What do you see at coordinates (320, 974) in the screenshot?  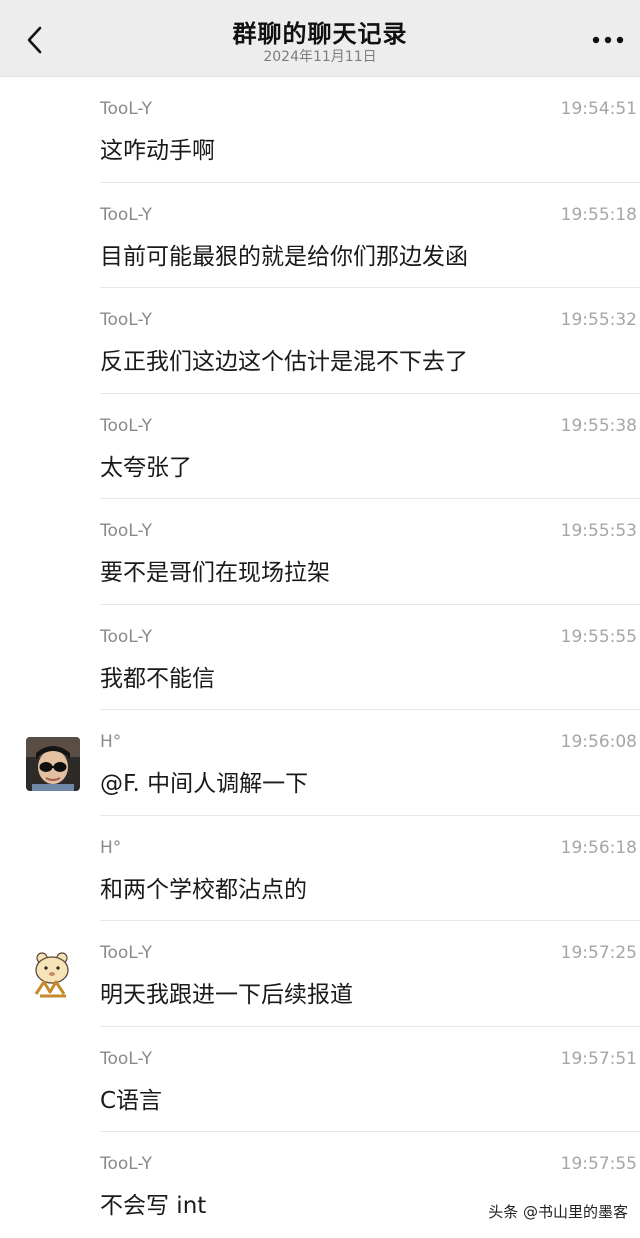 I see `message-item: TooL-Y 19:57:25 明天我跟进一下后续报道` at bounding box center [320, 974].